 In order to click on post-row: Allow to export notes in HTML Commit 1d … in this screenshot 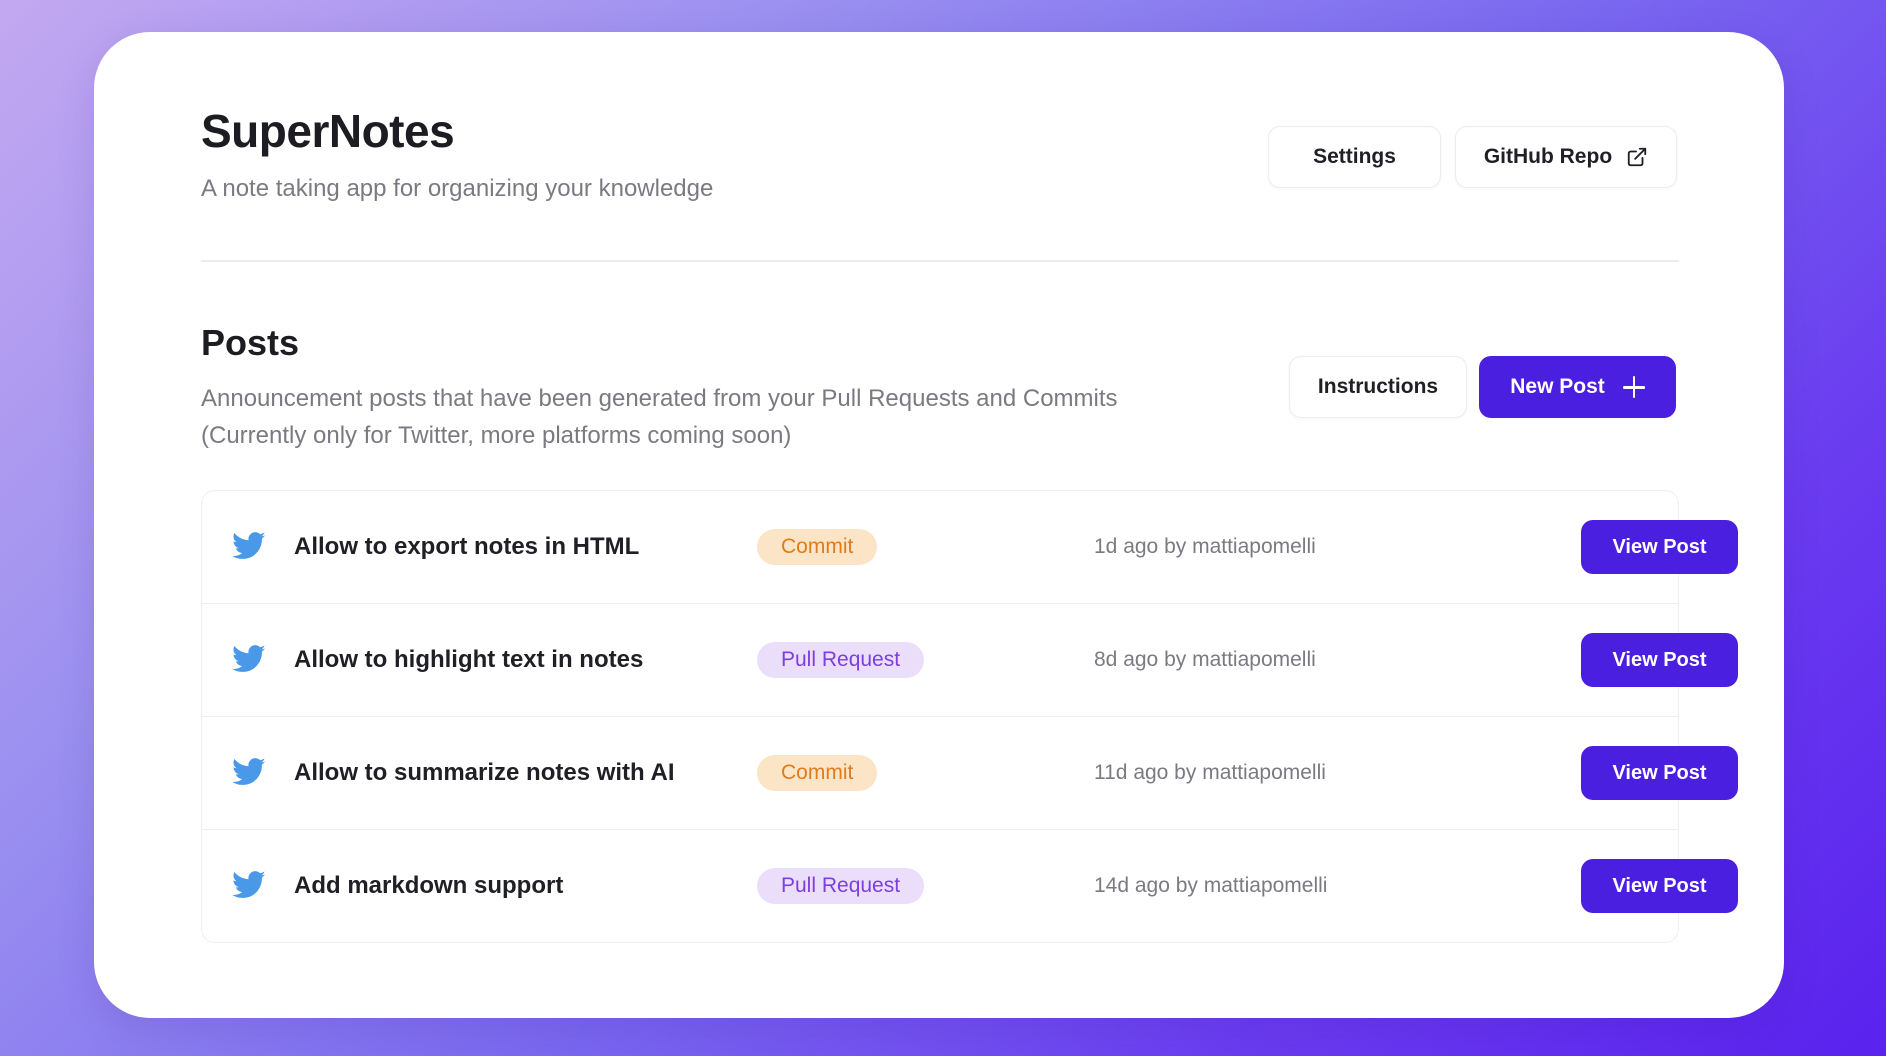, I will do `click(970, 547)`.